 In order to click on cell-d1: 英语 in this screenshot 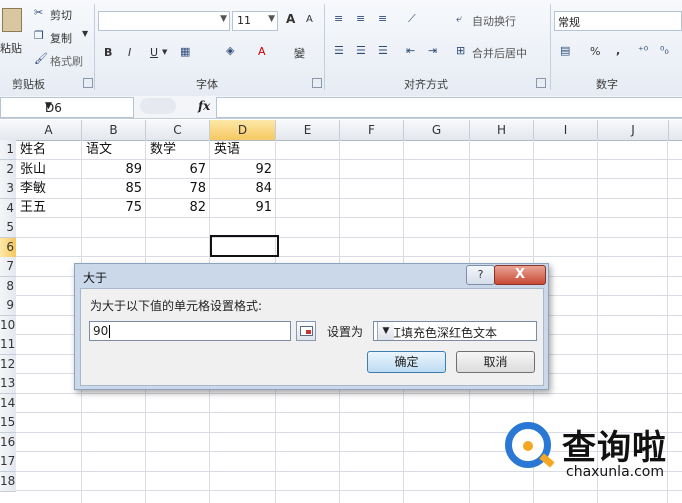, I will do `click(227, 149)`.